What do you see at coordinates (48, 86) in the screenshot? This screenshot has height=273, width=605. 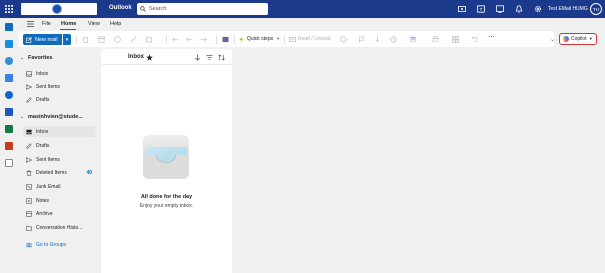 I see `folder-label: Sent Items` at bounding box center [48, 86].